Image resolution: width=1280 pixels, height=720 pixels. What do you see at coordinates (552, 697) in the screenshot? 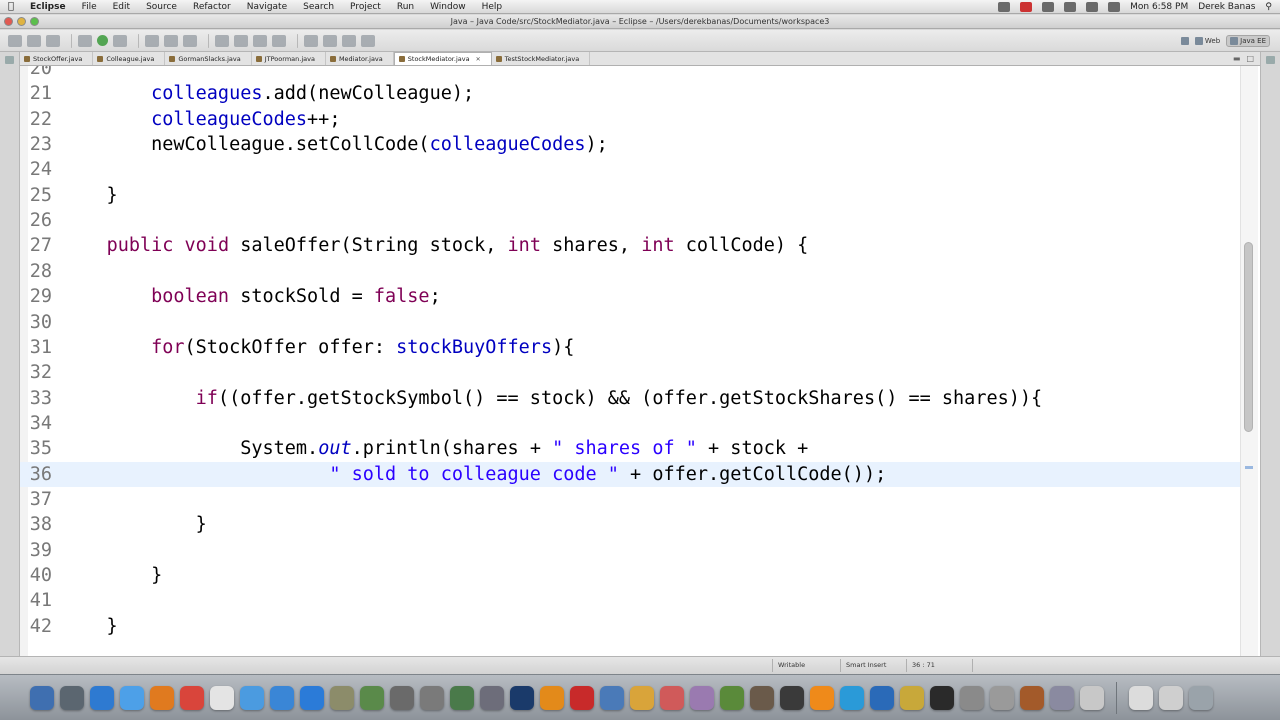
I see `illustrator-icon` at bounding box center [552, 697].